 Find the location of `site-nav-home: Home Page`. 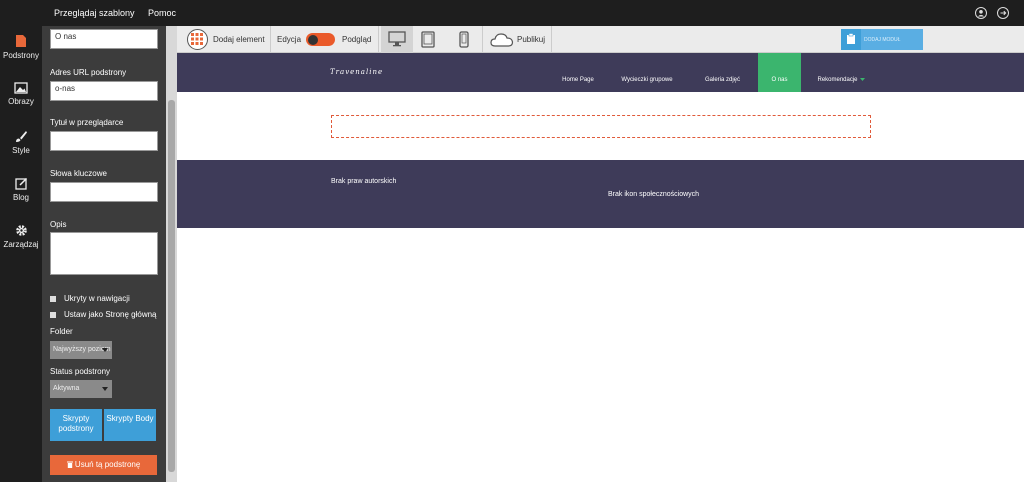

site-nav-home: Home Page is located at coordinates (578, 72).